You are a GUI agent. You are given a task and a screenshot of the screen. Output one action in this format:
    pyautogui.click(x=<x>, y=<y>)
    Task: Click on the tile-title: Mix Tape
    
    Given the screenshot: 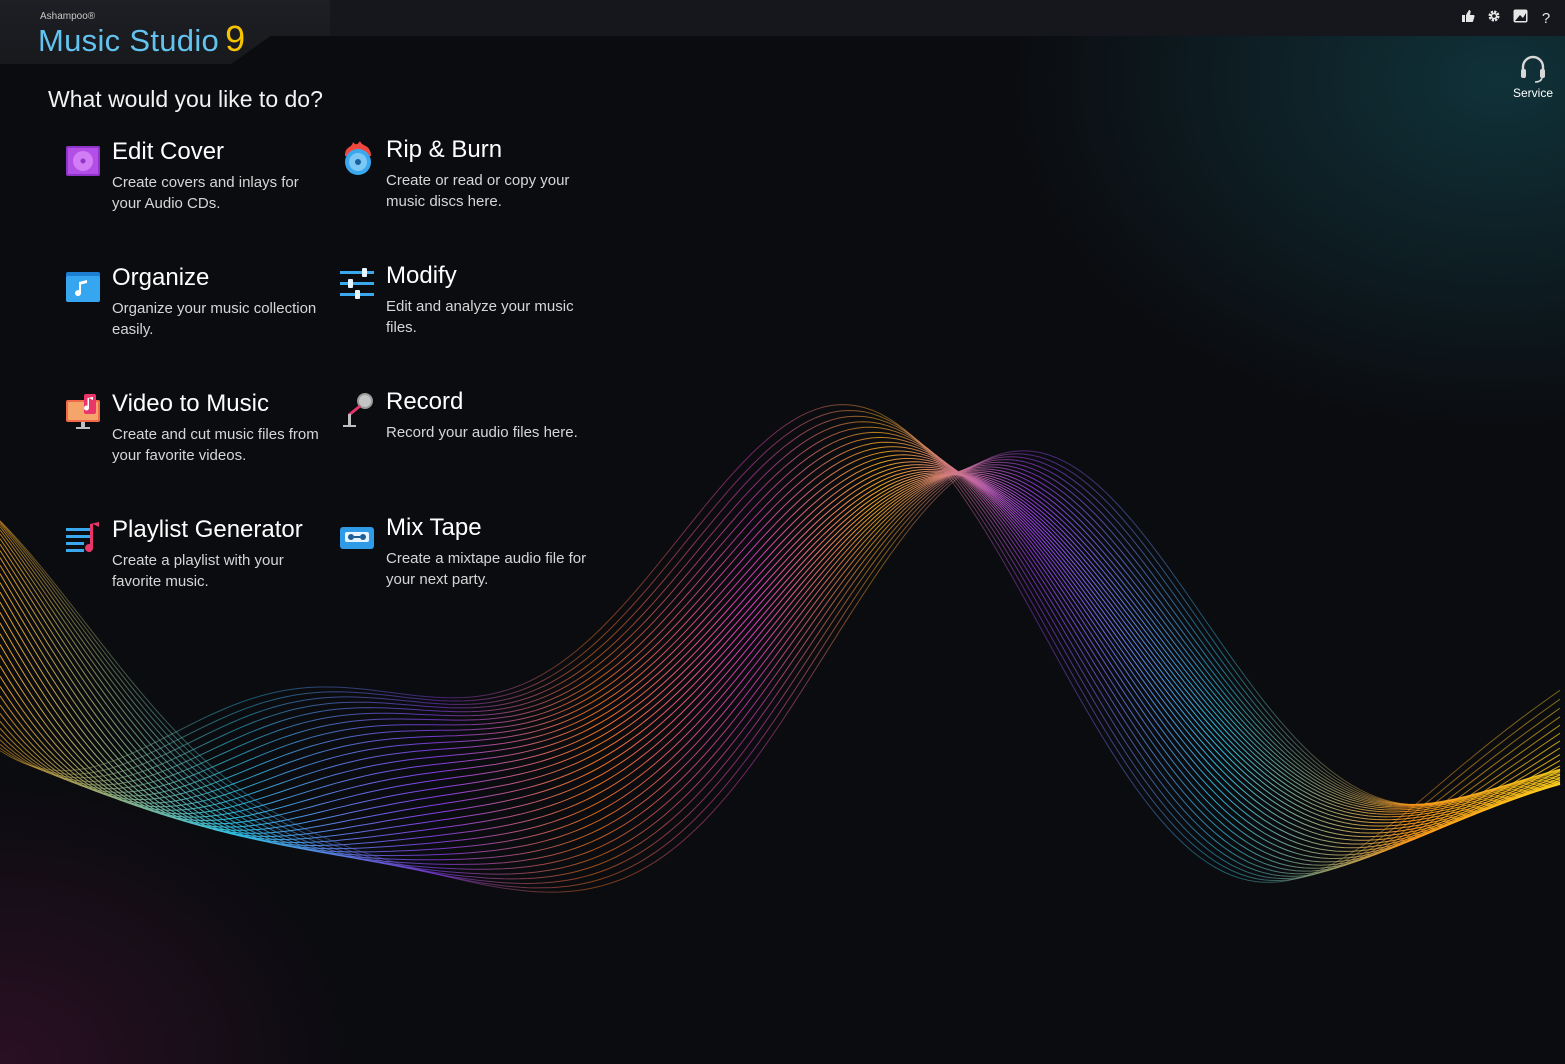 What is the action you would take?
    pyautogui.click(x=434, y=527)
    